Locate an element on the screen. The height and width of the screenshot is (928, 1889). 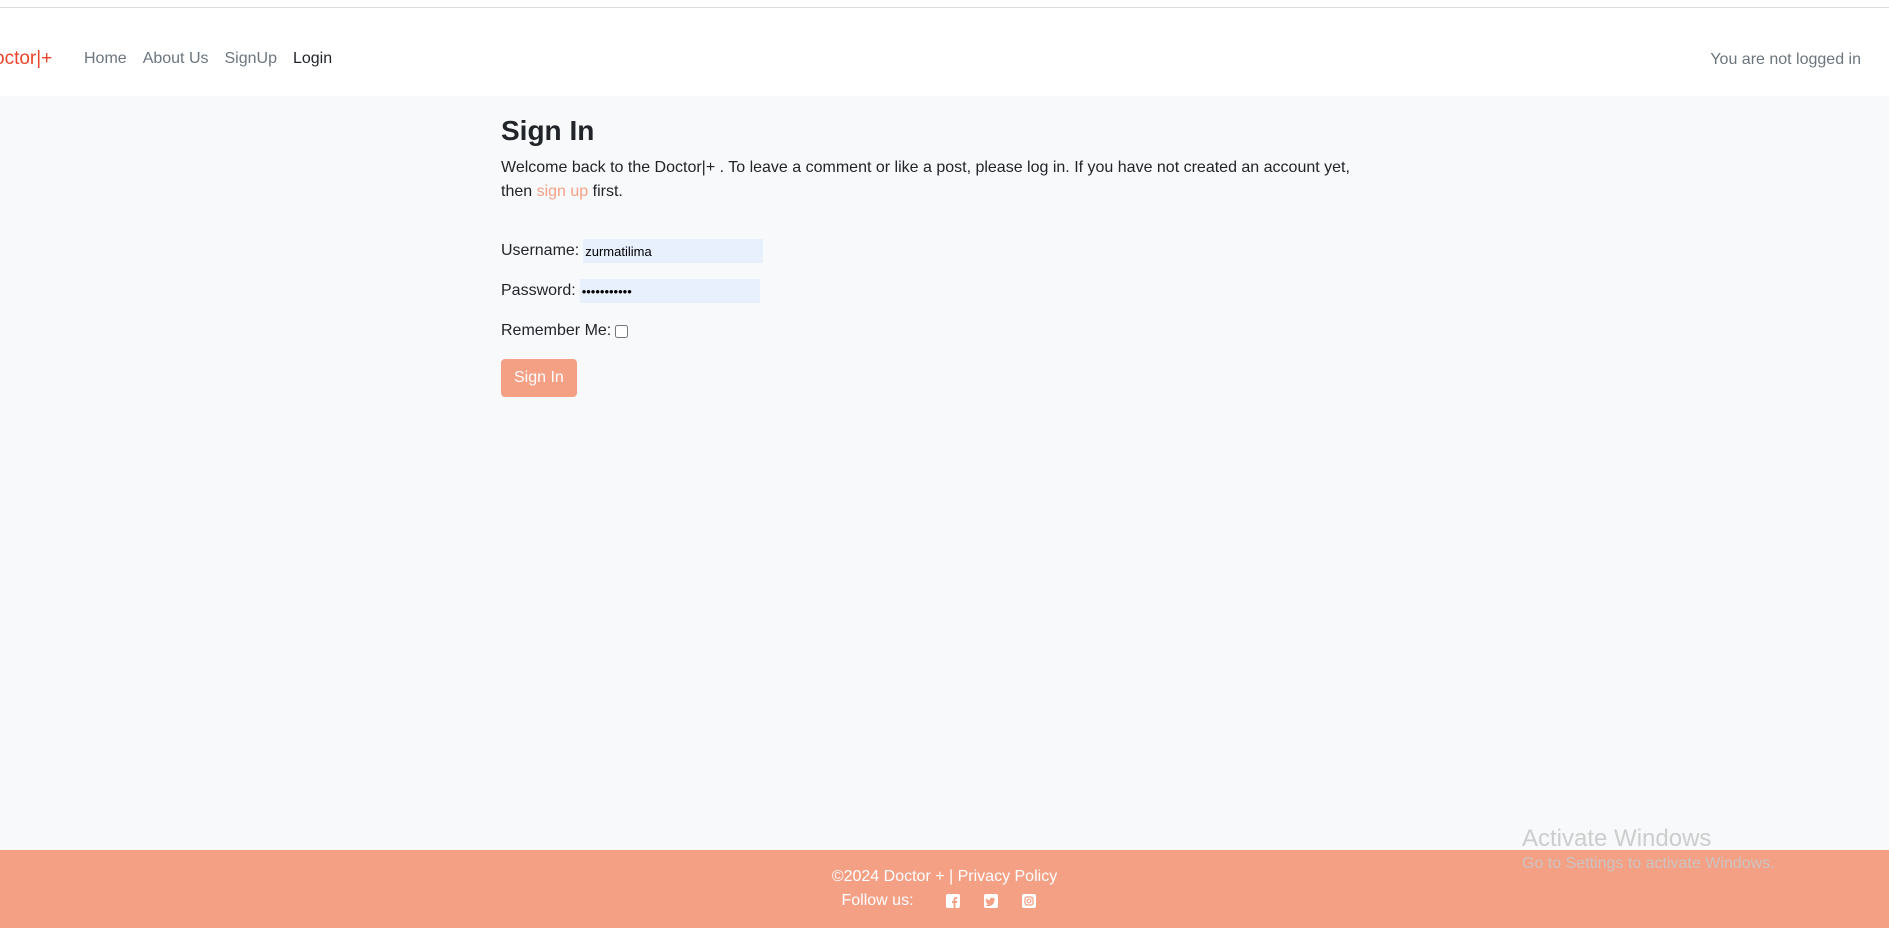
login-status-text: You are not logged in is located at coordinates (1785, 59).